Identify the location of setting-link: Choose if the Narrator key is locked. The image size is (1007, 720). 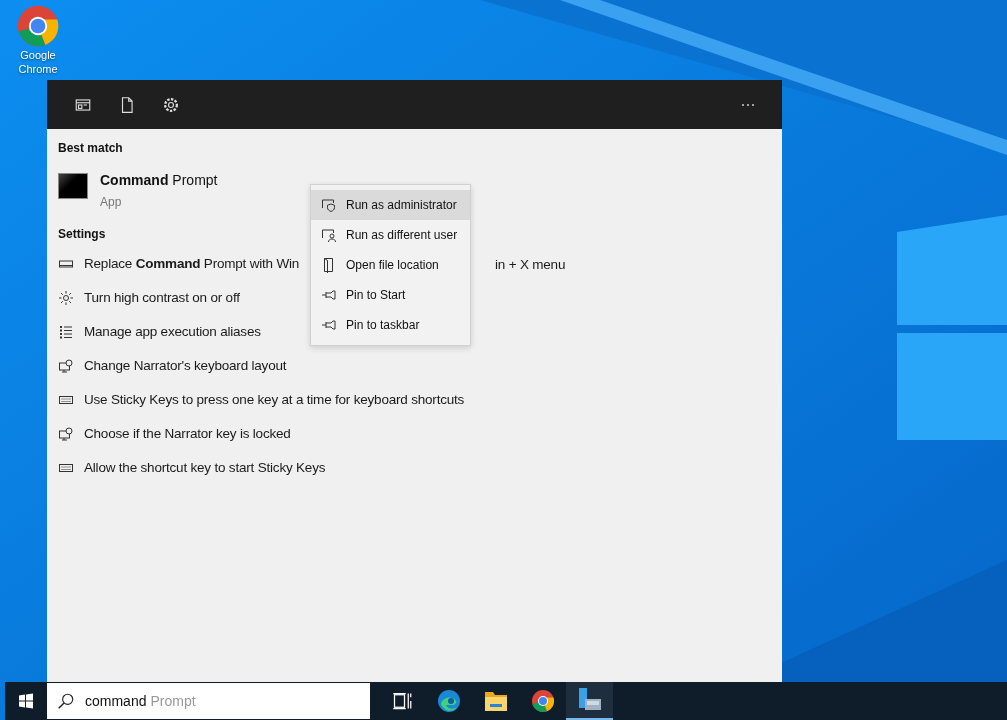
(187, 434).